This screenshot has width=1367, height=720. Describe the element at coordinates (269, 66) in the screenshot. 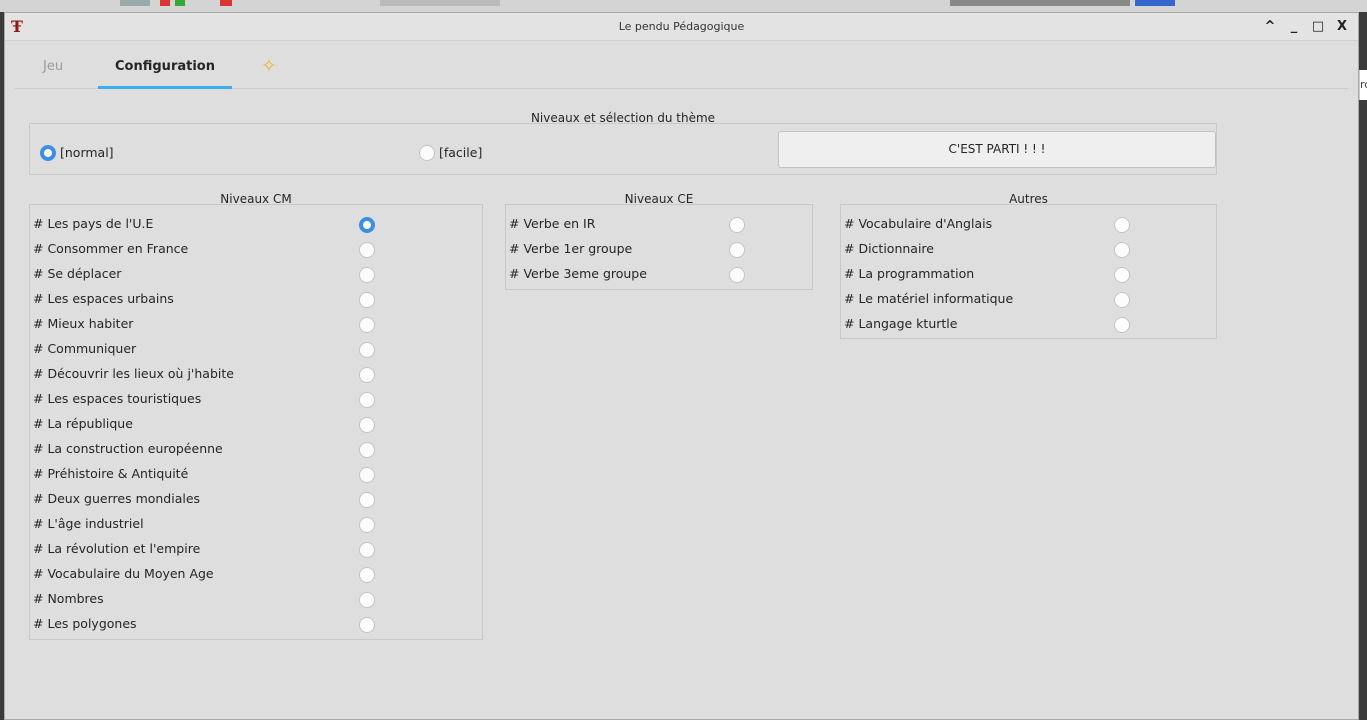

I see `star-icon: ✧` at that location.